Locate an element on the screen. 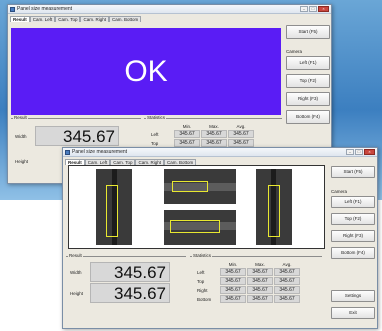 The height and width of the screenshot is (331, 382). result-group: Result Width 345.67 Height 345.67 is located at coordinates (126, 290).